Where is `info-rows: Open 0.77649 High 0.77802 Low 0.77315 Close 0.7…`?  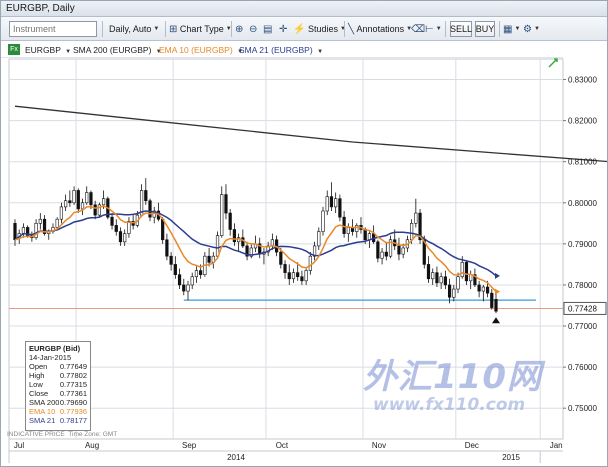
info-rows: Open 0.77649 High 0.77802 Low 0.77315 Close 0.7… is located at coordinates (58, 393).